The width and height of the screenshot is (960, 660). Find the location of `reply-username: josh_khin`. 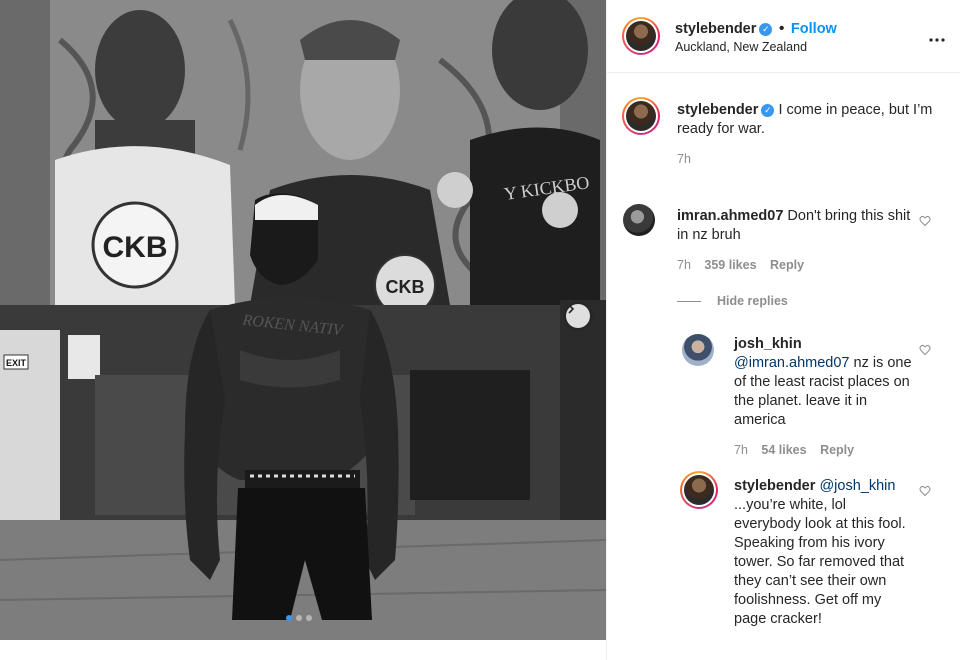

reply-username: josh_khin is located at coordinates (768, 344).